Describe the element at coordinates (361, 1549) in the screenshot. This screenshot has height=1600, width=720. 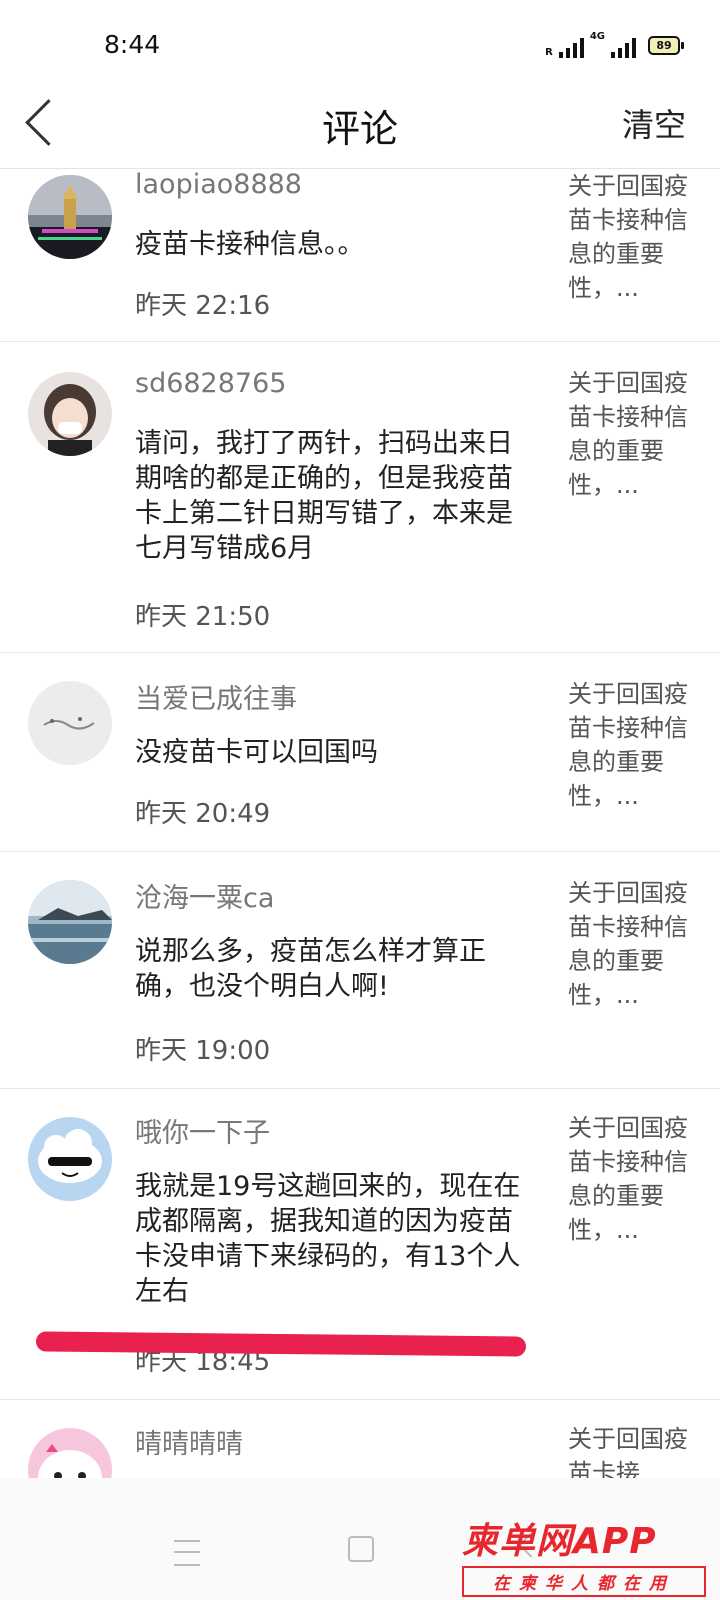
I see `home-icon` at that location.